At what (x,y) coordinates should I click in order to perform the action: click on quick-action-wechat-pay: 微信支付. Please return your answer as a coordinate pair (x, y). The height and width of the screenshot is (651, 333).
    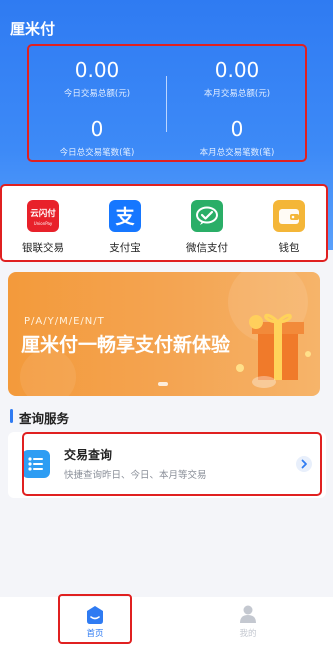
    Looking at the image, I should click on (207, 223).